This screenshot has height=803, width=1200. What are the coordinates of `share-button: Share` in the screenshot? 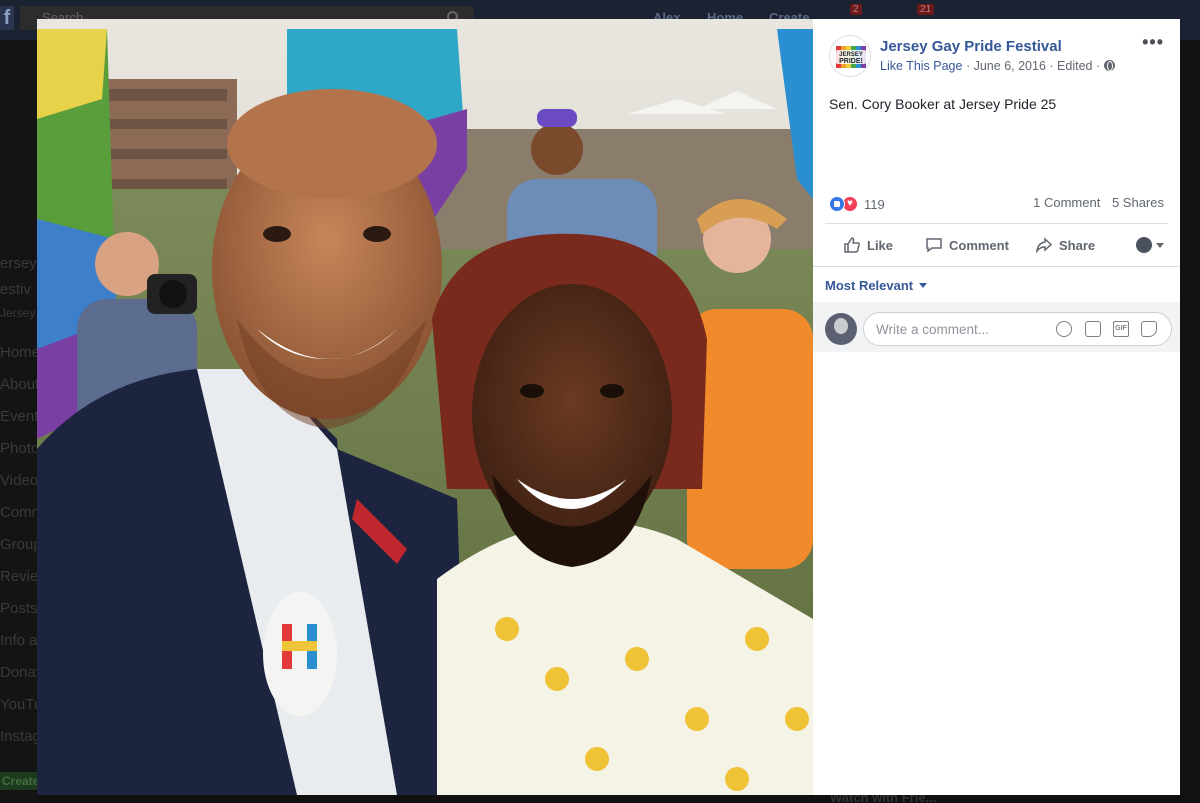 It's located at (1065, 245).